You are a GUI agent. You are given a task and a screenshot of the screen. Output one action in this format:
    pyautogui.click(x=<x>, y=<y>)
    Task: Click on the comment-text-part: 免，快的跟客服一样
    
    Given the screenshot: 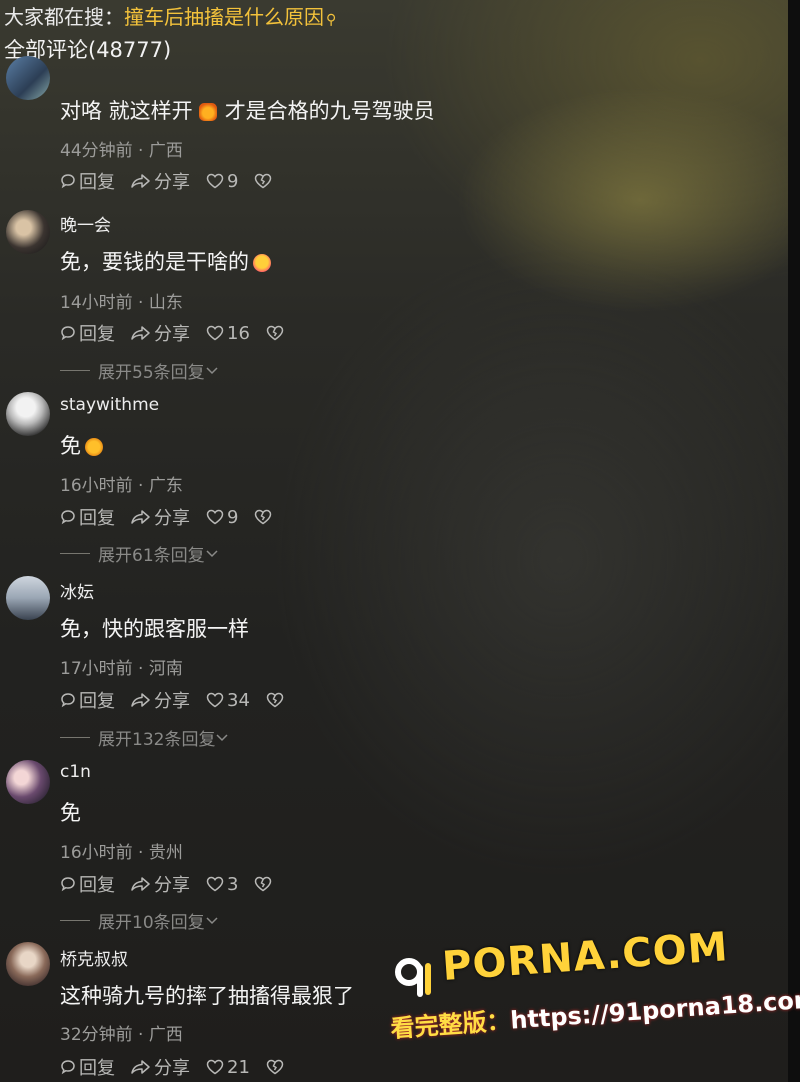 What is the action you would take?
    pyautogui.click(x=154, y=629)
    